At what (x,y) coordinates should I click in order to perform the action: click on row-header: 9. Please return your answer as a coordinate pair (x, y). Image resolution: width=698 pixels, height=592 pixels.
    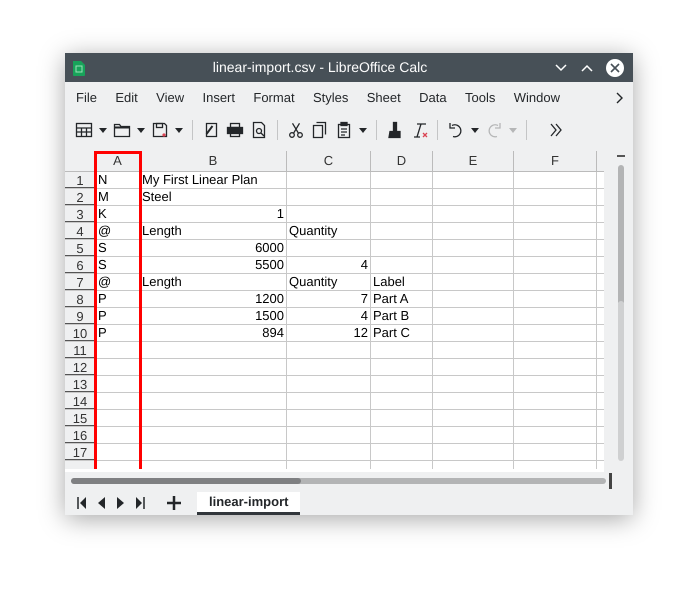
    Looking at the image, I should click on (80, 316).